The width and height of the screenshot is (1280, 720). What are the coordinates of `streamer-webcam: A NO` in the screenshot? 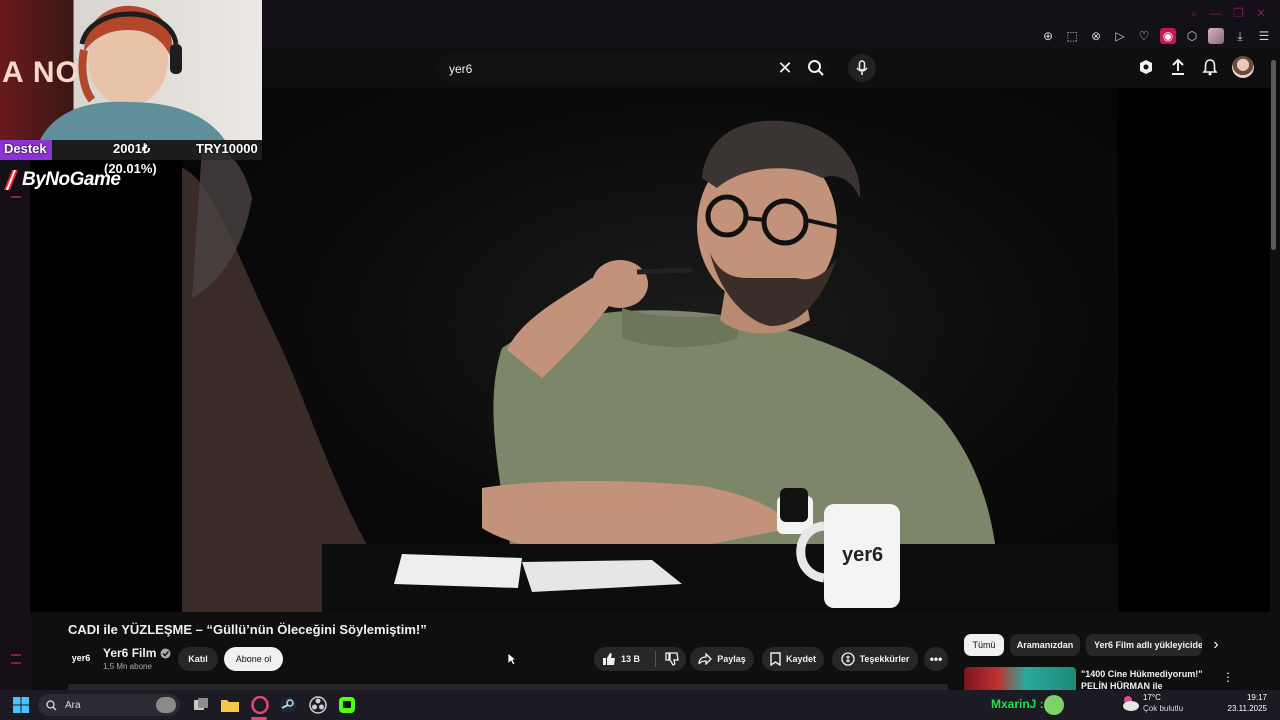 It's located at (131, 70).